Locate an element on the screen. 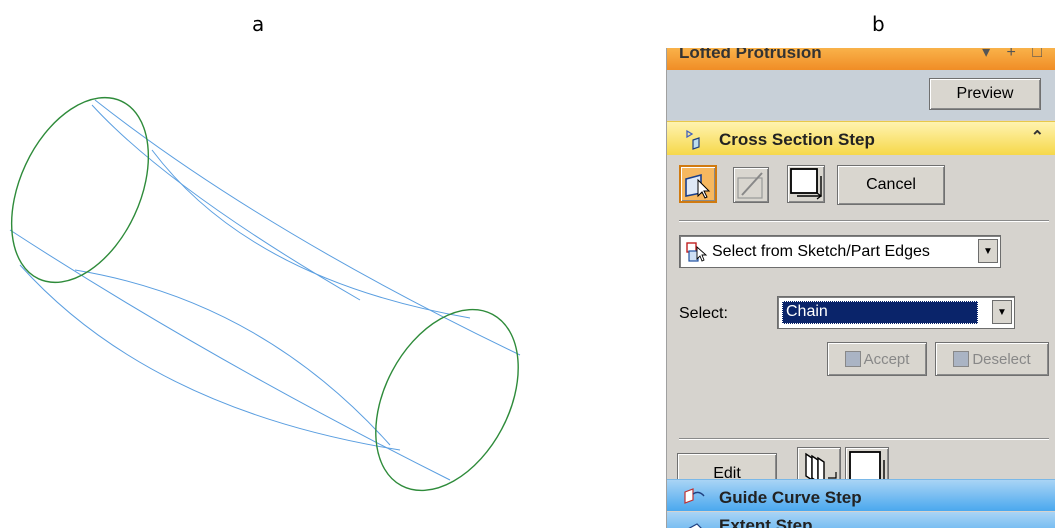  panel-title: Lofted Protrusion is located at coordinates (750, 55).